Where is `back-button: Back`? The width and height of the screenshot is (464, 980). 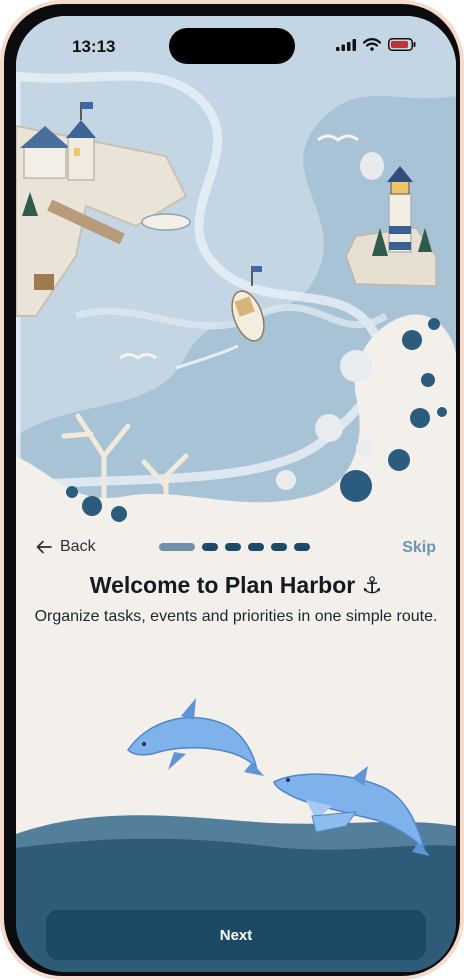
back-button: Back is located at coordinates (66, 547).